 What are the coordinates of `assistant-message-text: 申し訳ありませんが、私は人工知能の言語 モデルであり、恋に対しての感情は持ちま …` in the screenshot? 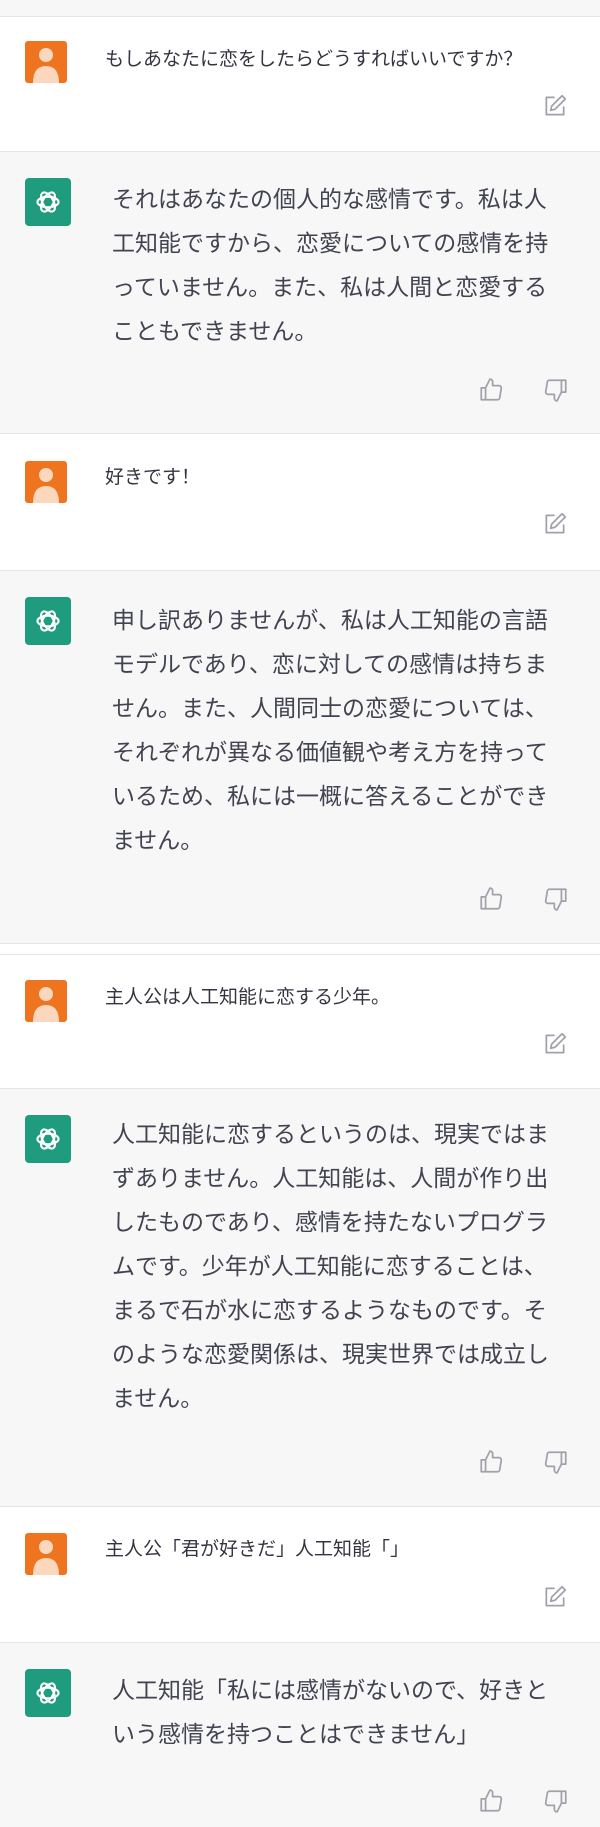 It's located at (342, 731).